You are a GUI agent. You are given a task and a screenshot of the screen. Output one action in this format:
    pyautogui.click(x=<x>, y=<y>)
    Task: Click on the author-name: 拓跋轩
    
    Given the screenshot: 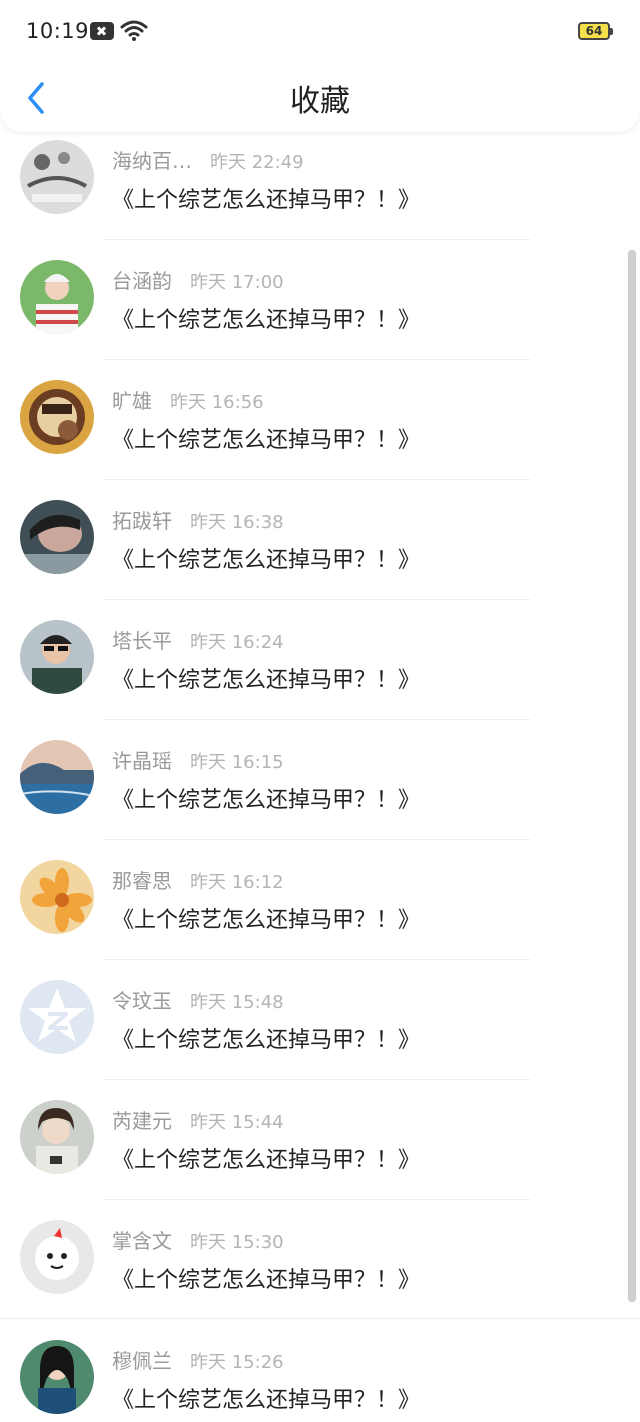 What is the action you would take?
    pyautogui.click(x=142, y=521)
    